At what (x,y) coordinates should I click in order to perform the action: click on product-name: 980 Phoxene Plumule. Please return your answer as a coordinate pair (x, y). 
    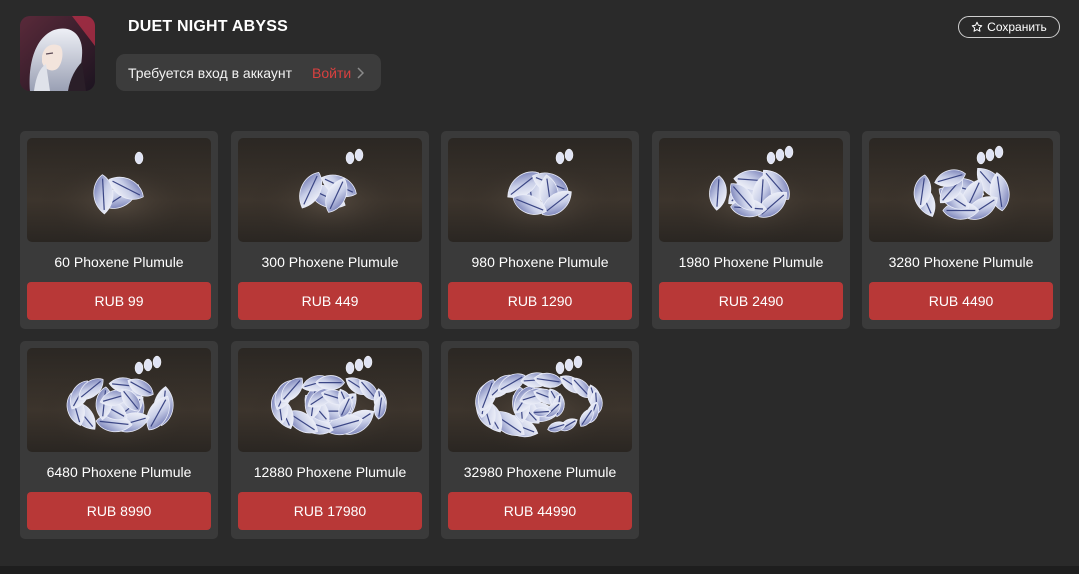
    Looking at the image, I should click on (540, 262).